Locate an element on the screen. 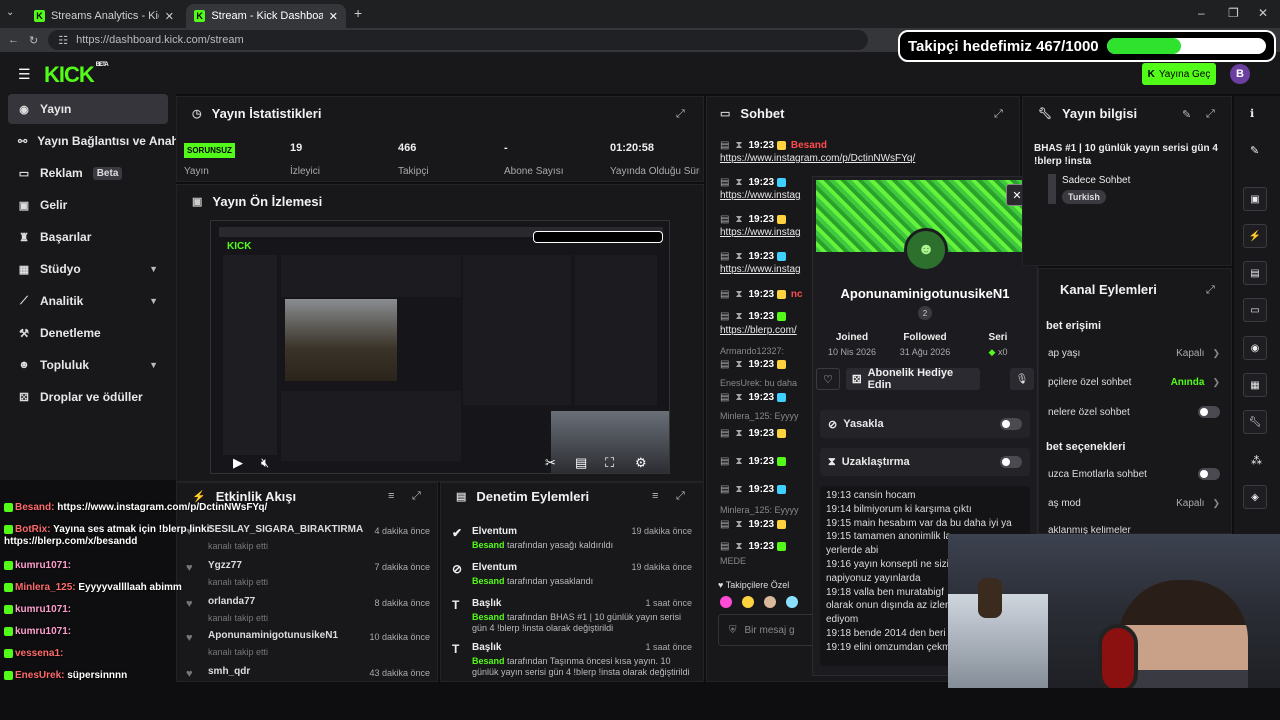  browser-tab-analytics: K Streams Analytics - Kick Dashboar ✕ is located at coordinates (104, 16).